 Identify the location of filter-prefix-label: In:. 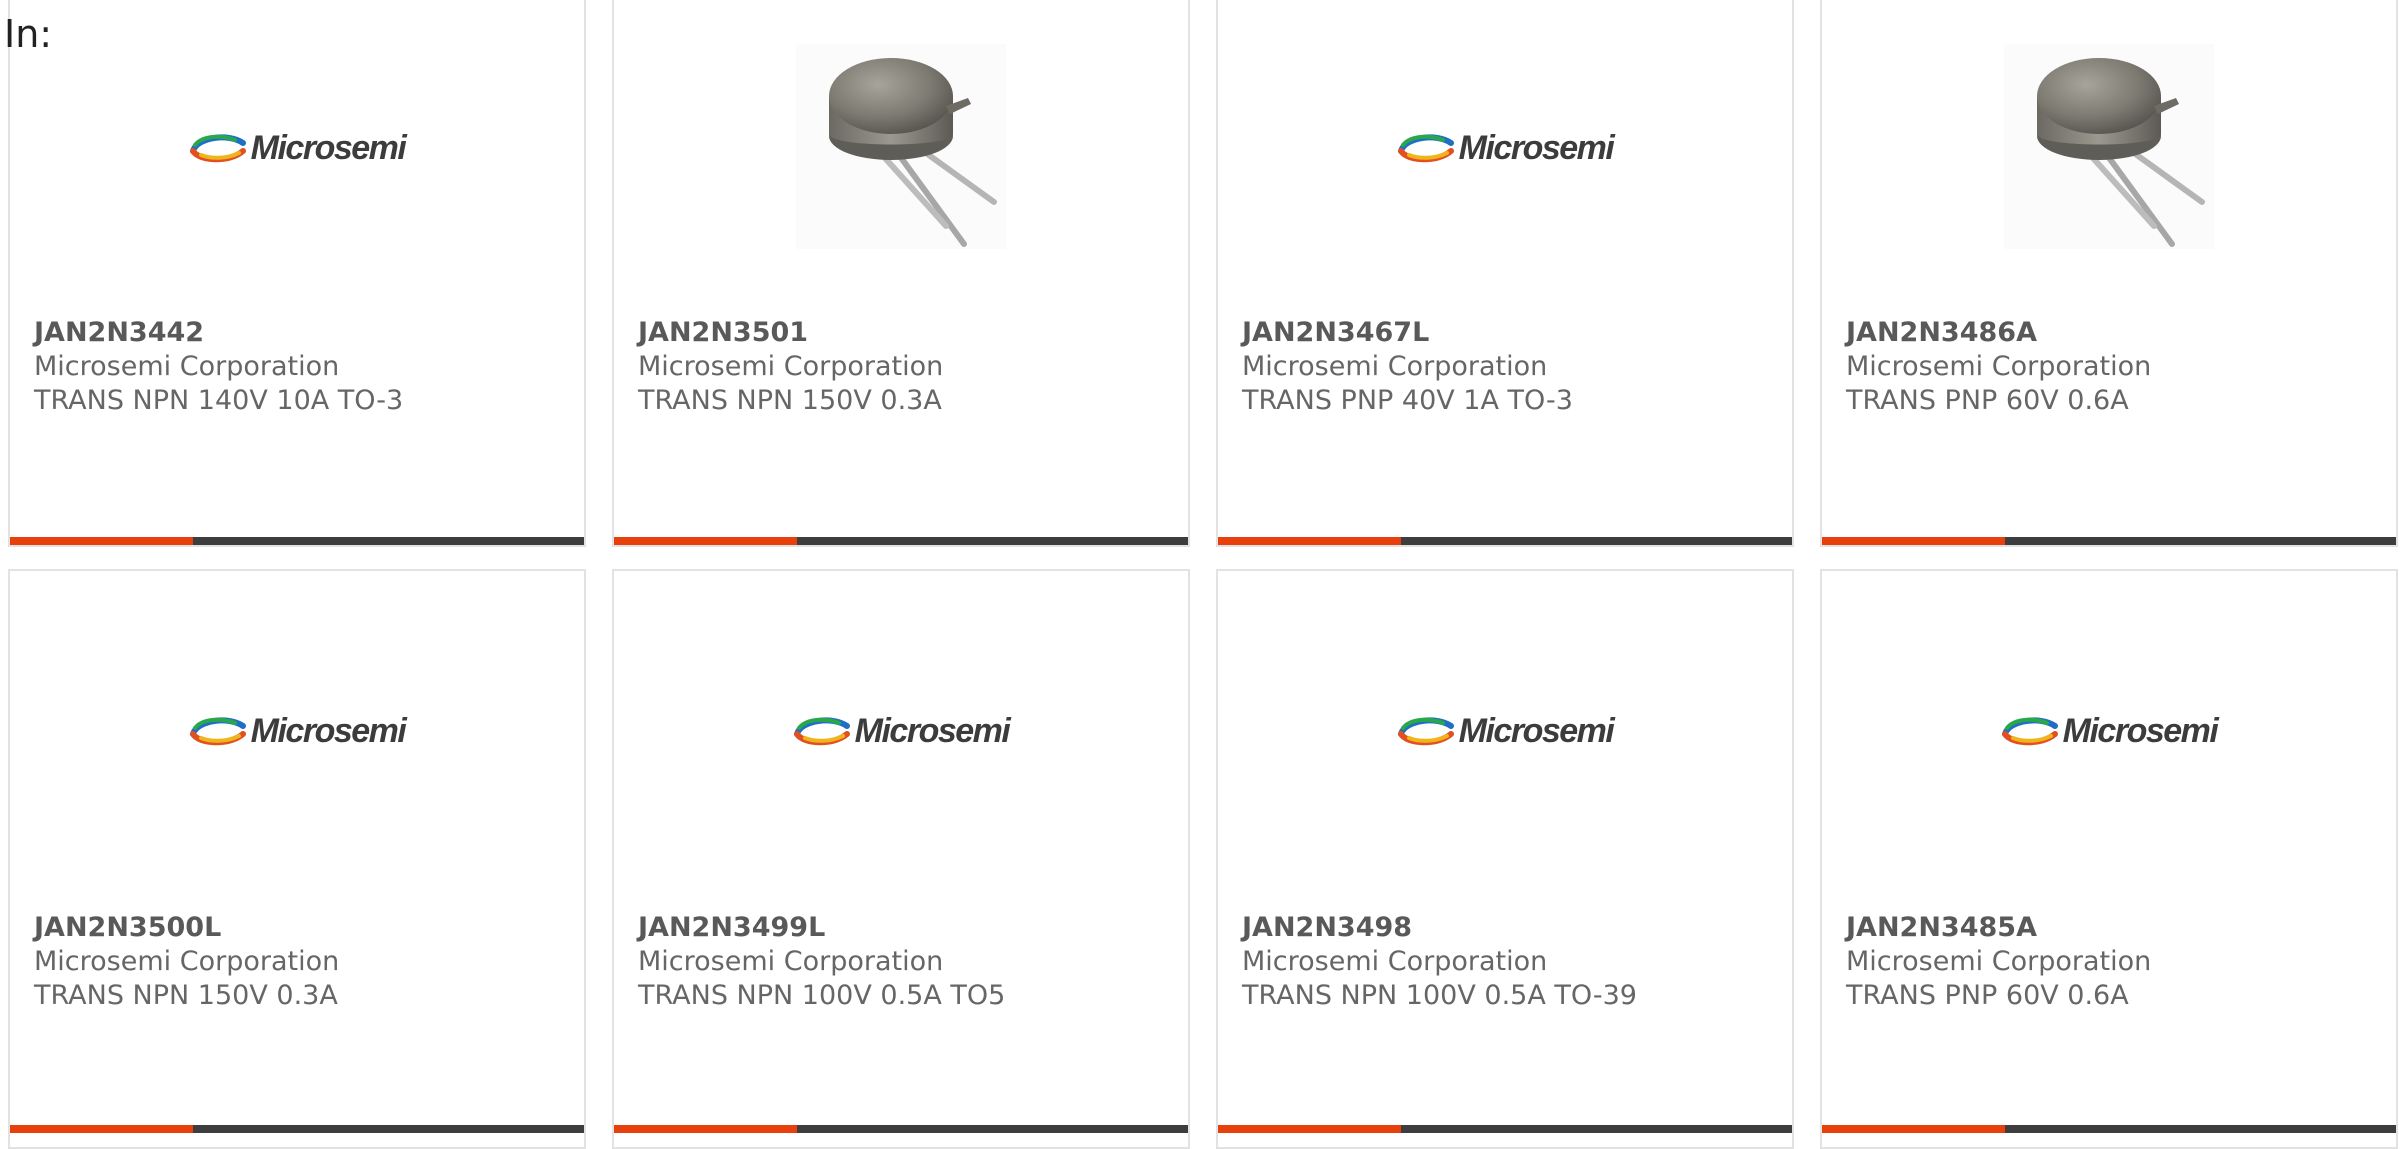
(28, 34).